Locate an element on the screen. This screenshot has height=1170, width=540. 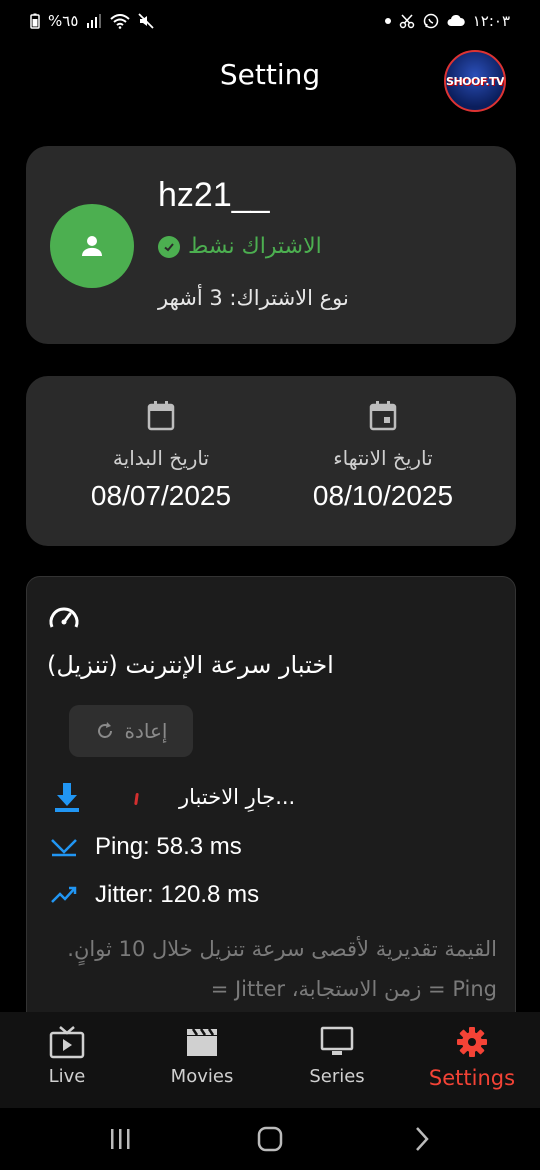
home-button is located at coordinates (270, 1139).